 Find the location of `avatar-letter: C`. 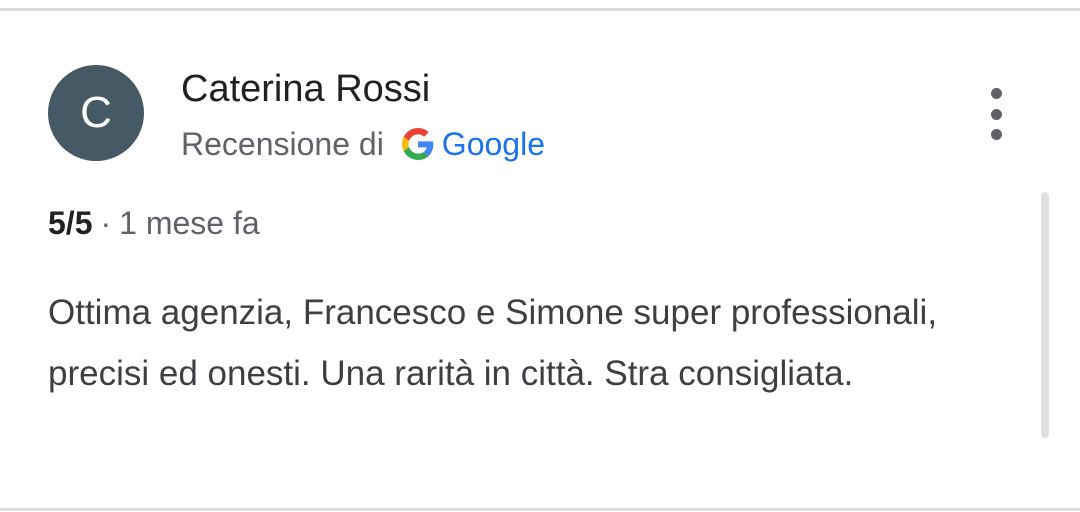

avatar-letter: C is located at coordinates (96, 112).